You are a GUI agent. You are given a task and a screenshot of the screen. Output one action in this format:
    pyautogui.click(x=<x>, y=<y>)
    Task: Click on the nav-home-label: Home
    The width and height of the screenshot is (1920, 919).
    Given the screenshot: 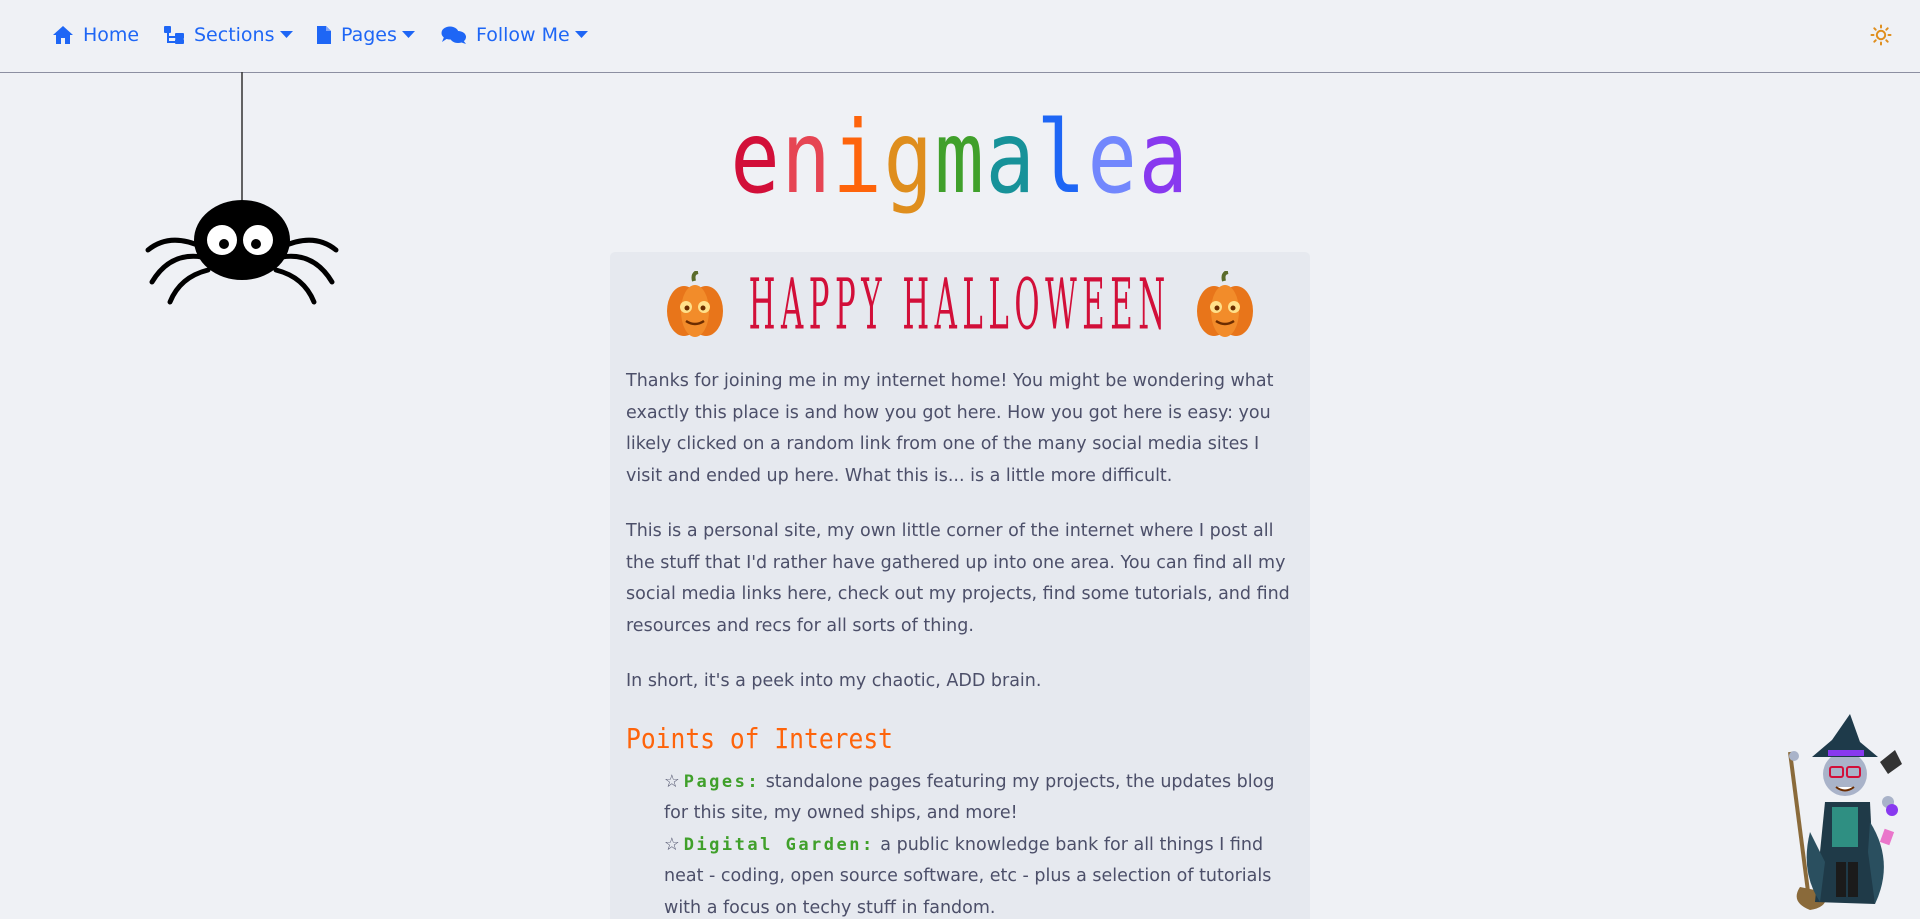 What is the action you would take?
    pyautogui.click(x=111, y=35)
    